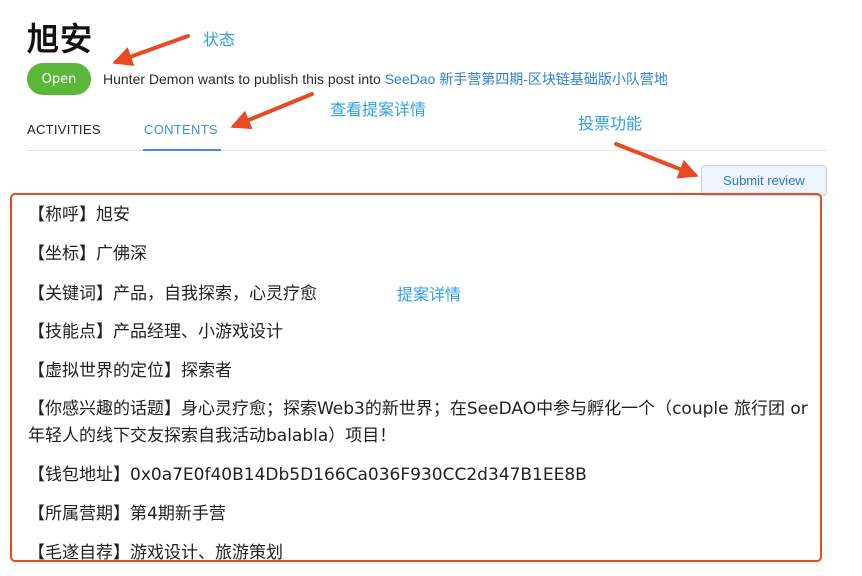  I want to click on author-name: Hunter Demon, so click(148, 79).